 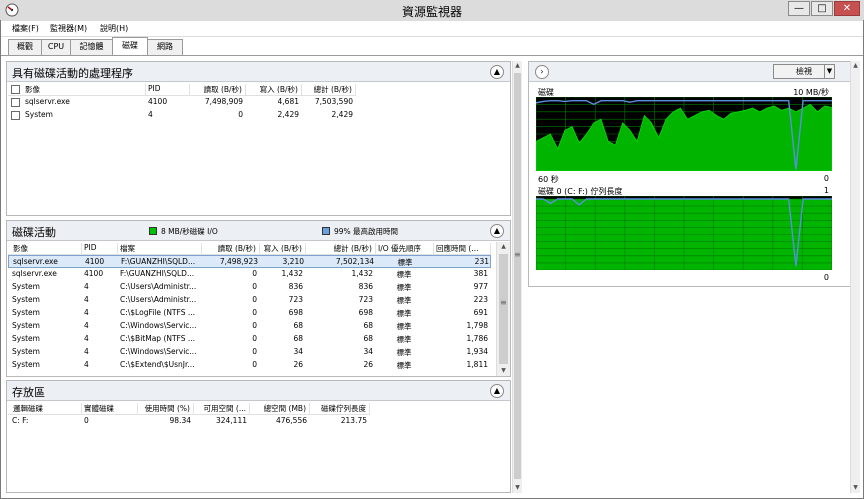 I want to click on col-file: 檔案, so click(x=160, y=249).